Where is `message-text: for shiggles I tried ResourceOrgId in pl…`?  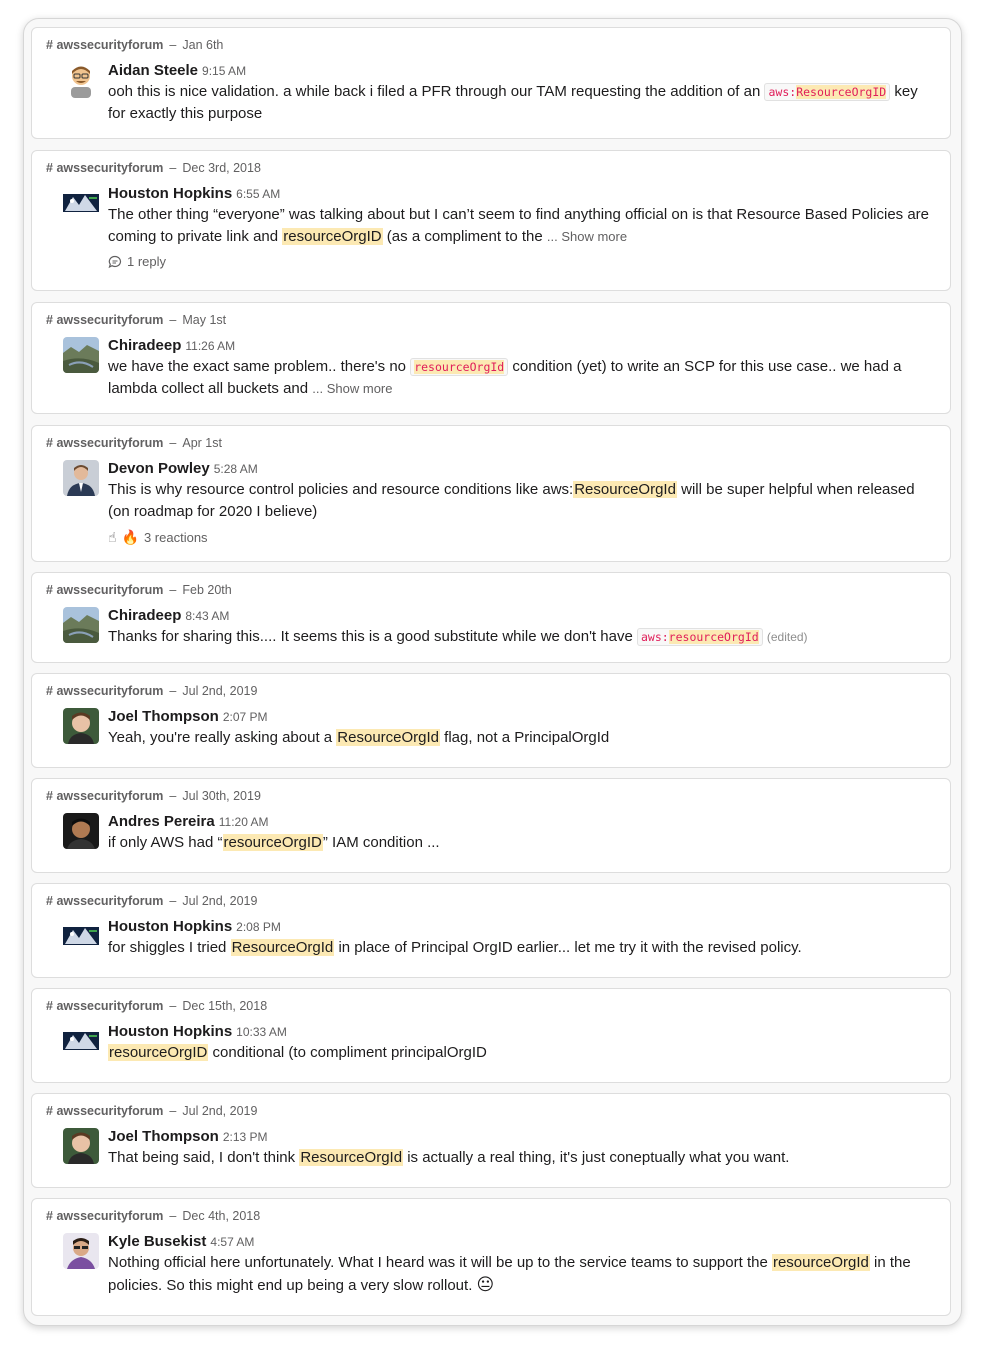
message-text: for shiggles I tried ResourceOrgId in pl… is located at coordinates (455, 947).